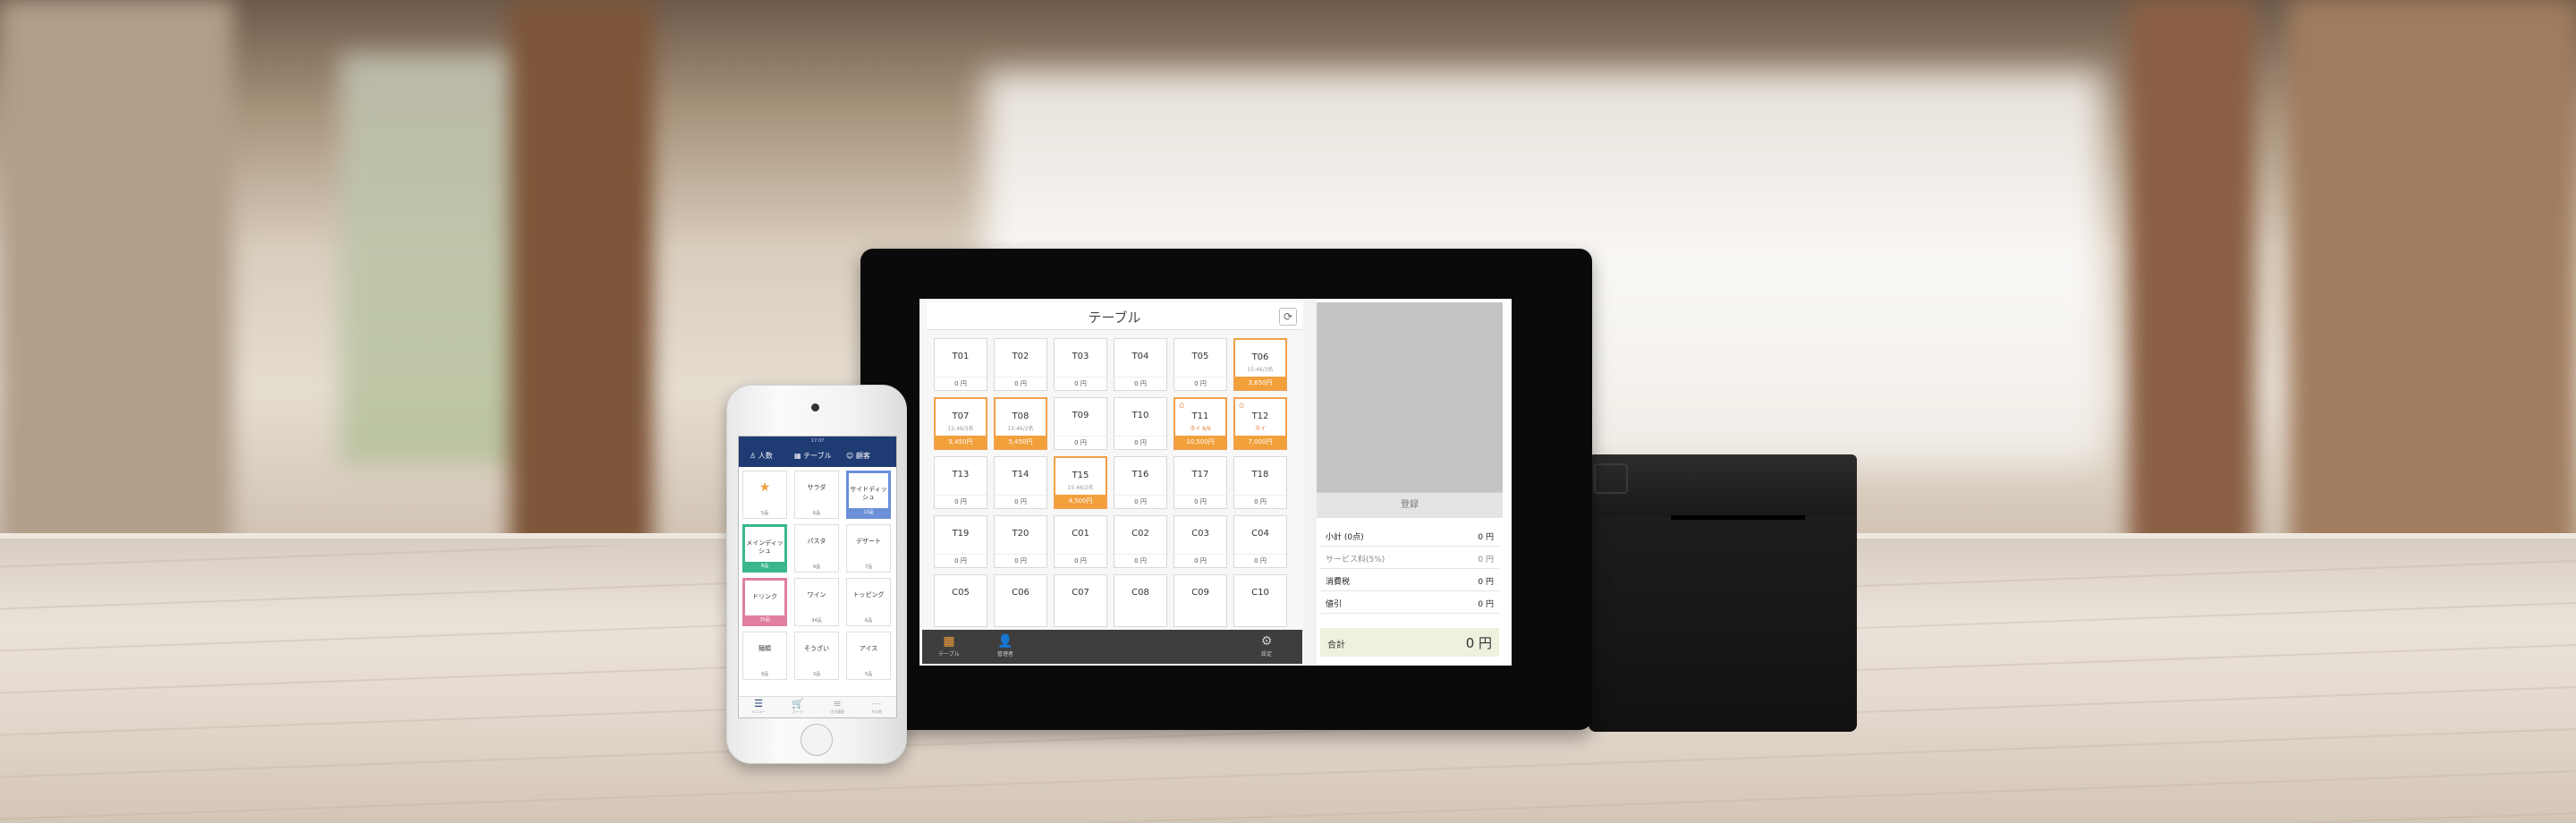 Image resolution: width=2576 pixels, height=823 pixels. I want to click on table-cell: C07, so click(1080, 600).